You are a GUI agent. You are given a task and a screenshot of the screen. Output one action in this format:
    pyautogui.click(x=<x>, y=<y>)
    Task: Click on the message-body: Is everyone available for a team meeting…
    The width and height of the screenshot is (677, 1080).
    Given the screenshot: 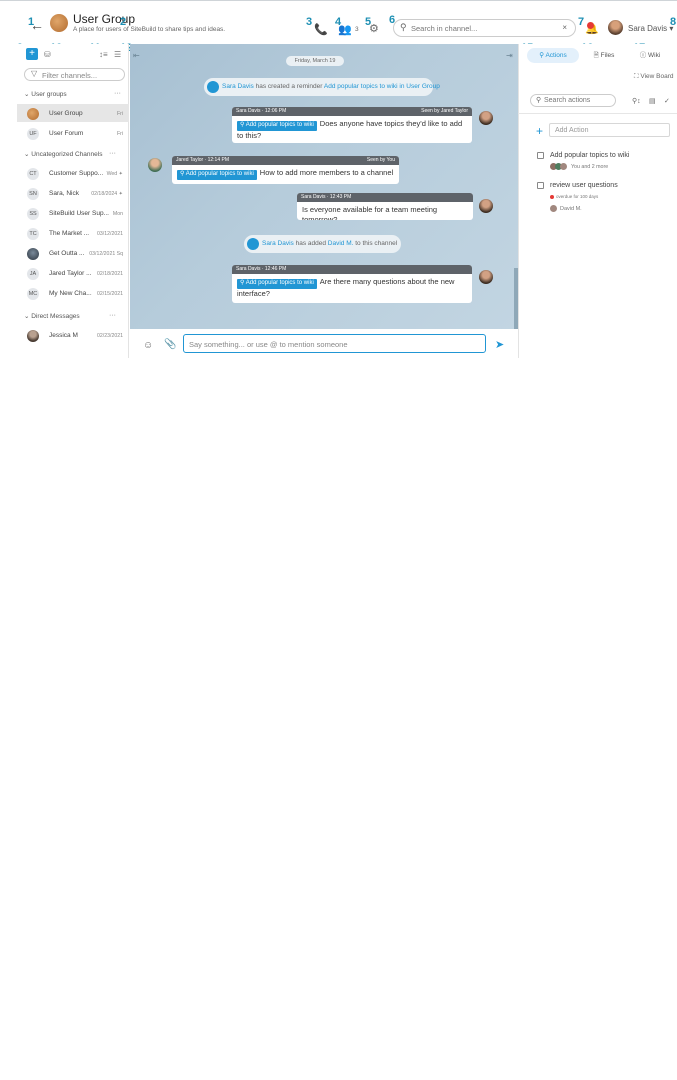 What is the action you would take?
    pyautogui.click(x=370, y=212)
    